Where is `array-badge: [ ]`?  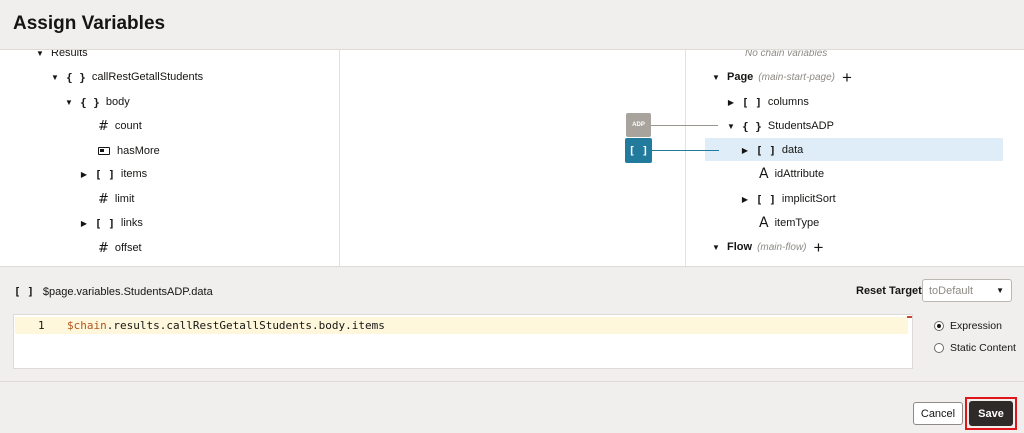 array-badge: [ ] is located at coordinates (638, 150).